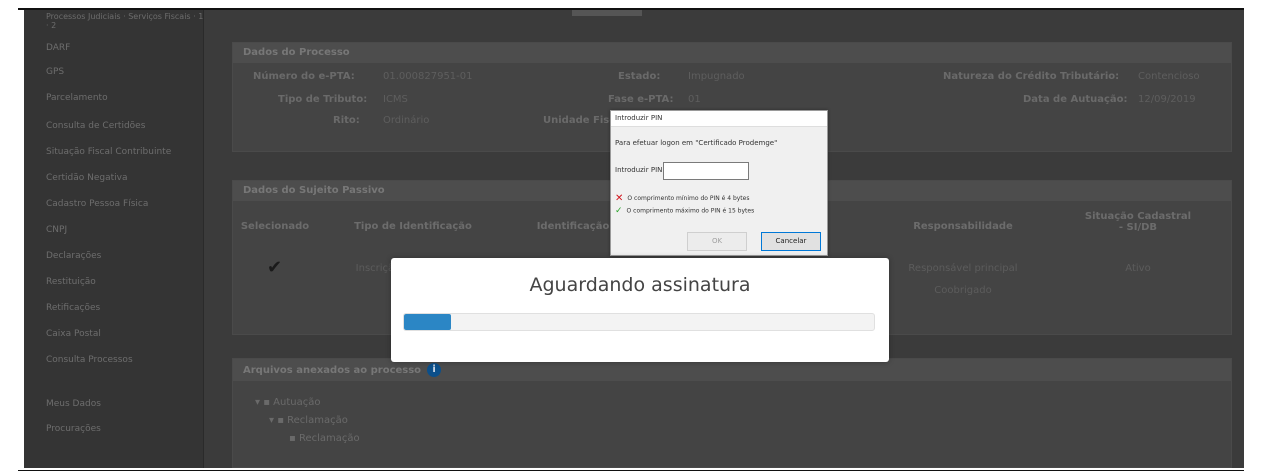 Image resolution: width=1262 pixels, height=472 pixels. Describe the element at coordinates (427, 322) in the screenshot. I see `progress-fill` at that location.